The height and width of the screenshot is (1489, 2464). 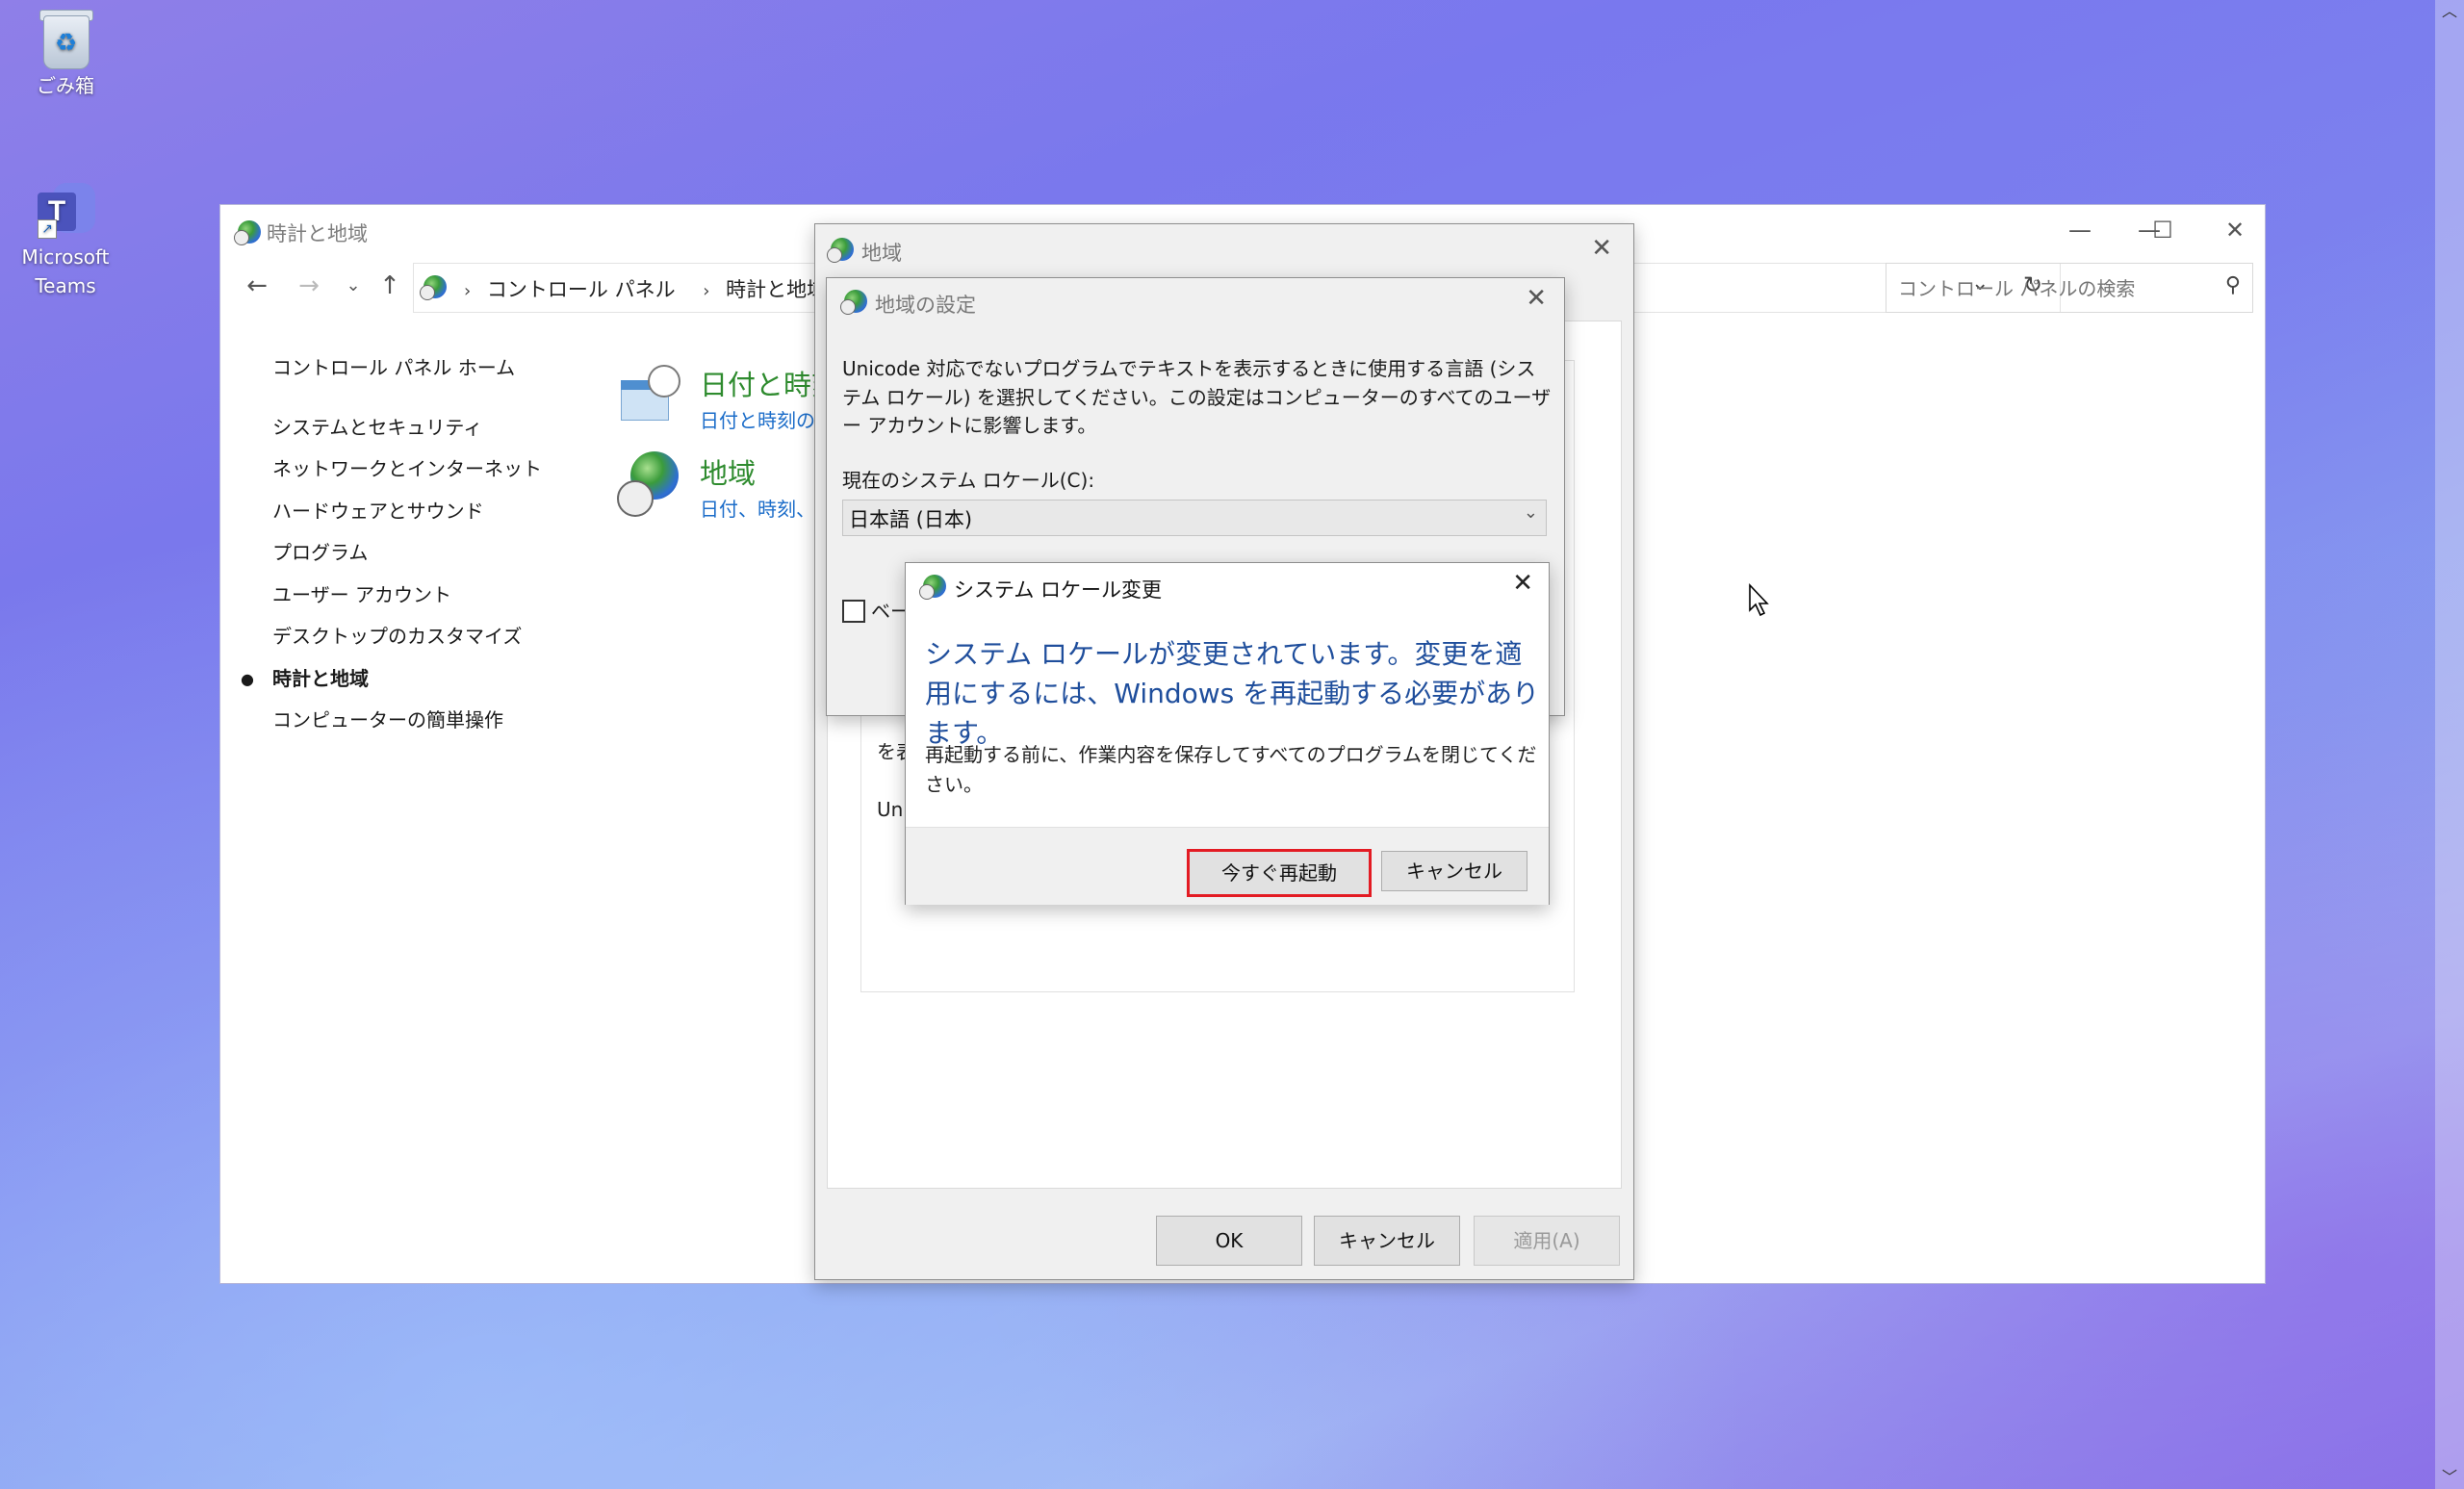 What do you see at coordinates (1547, 1241) in the screenshot?
I see `apply-button: 適用(A)` at bounding box center [1547, 1241].